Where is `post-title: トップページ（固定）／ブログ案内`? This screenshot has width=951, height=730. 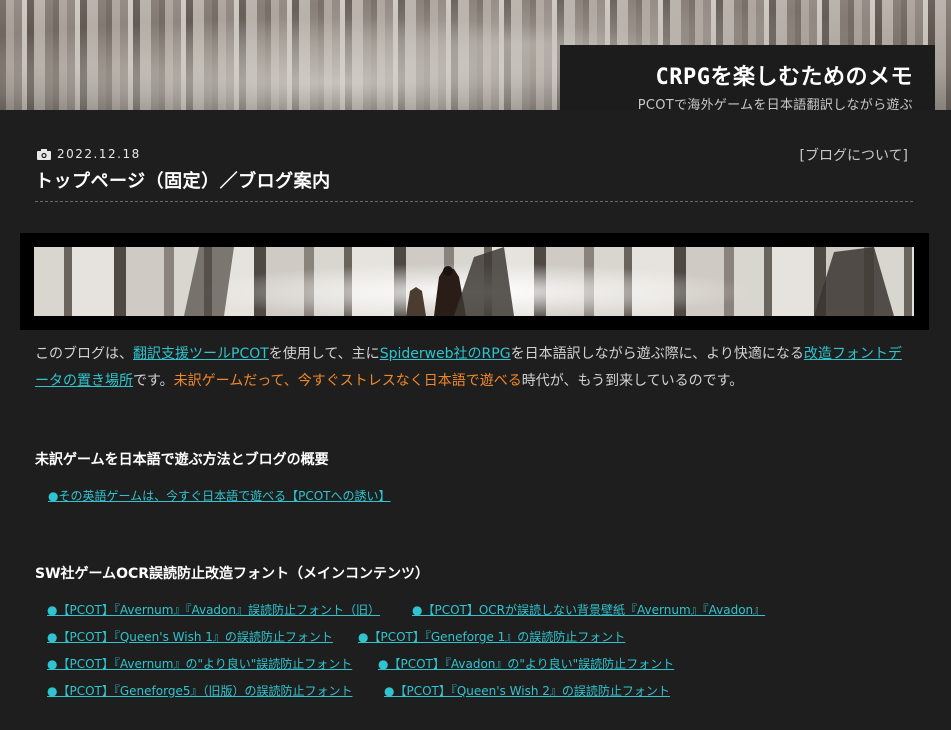 post-title: トップページ（固定）／ブログ案内 is located at coordinates (183, 181).